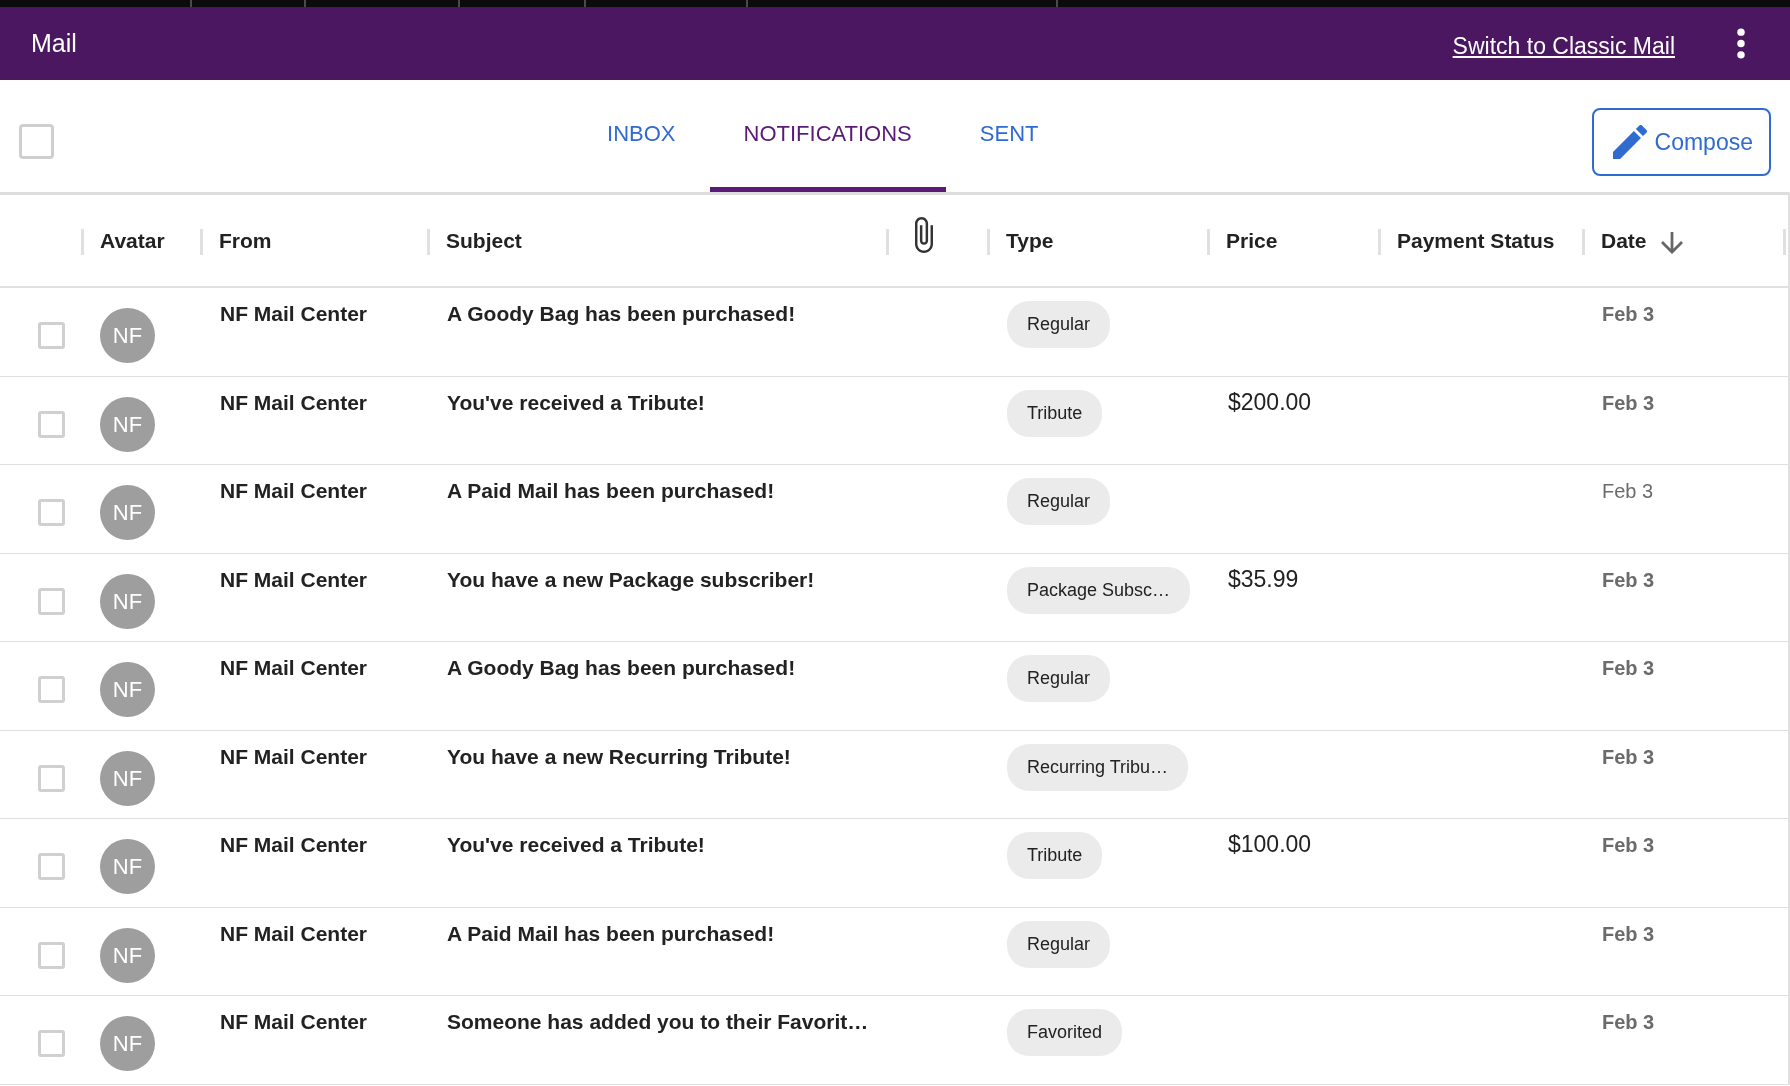 Image resolution: width=1790 pixels, height=1086 pixels. Describe the element at coordinates (132, 240) in the screenshot. I see `column-header: Avatar` at that location.